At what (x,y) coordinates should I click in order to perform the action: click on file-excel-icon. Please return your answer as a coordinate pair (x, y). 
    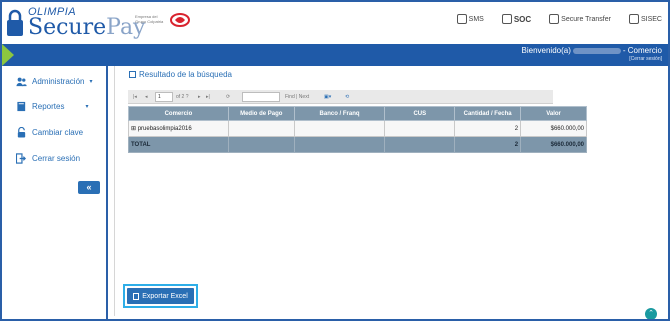
    Looking at the image, I should click on (136, 296).